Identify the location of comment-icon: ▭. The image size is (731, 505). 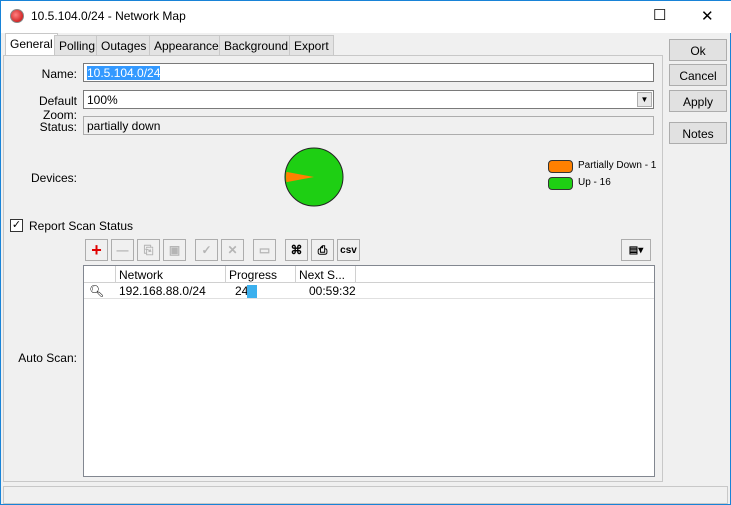
(264, 250).